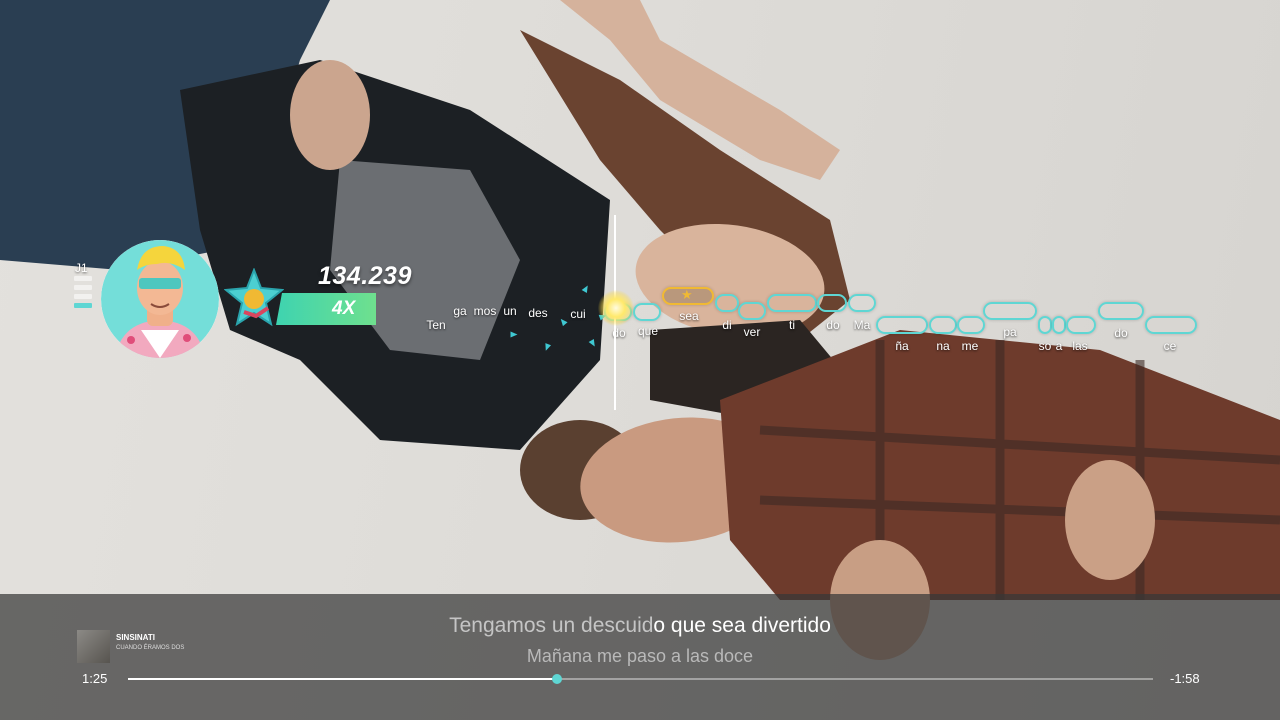 This screenshot has height=720, width=1280. What do you see at coordinates (1185, 678) in the screenshot?
I see `remaining-time: -1:58` at bounding box center [1185, 678].